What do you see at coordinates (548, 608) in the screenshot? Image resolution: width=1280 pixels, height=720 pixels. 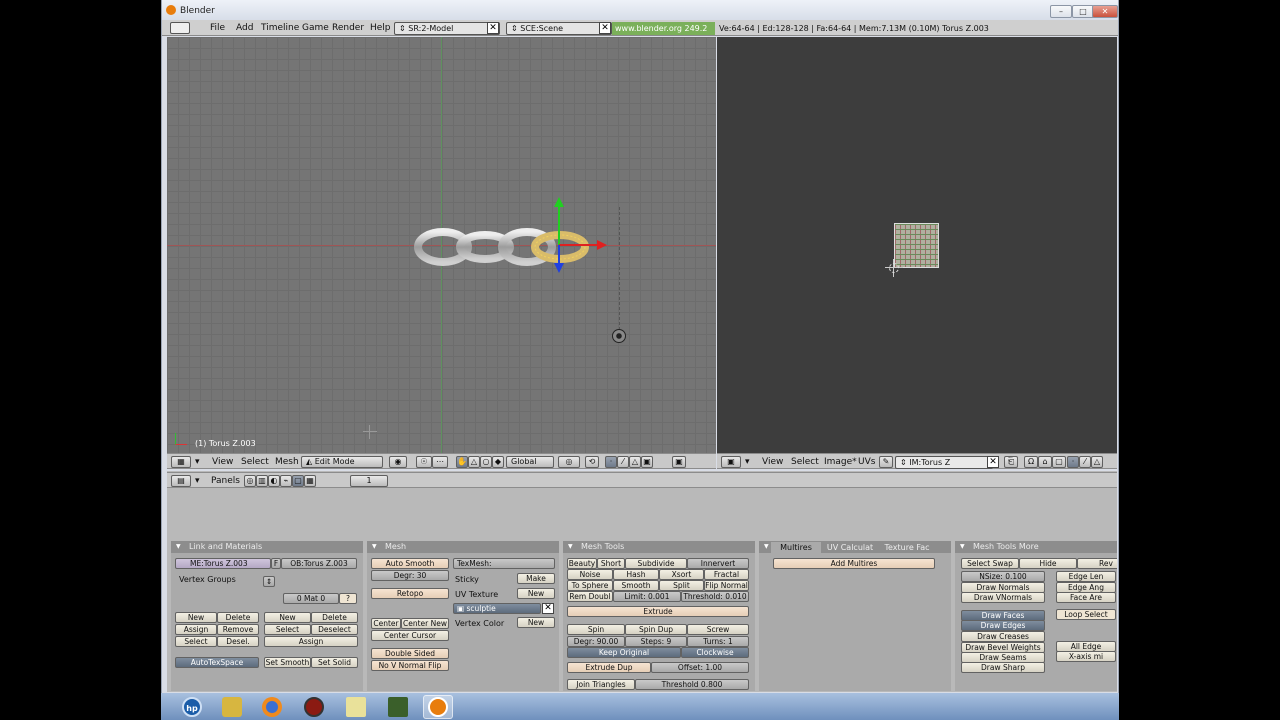 I see `uv-layer-delete-button: ✕` at bounding box center [548, 608].